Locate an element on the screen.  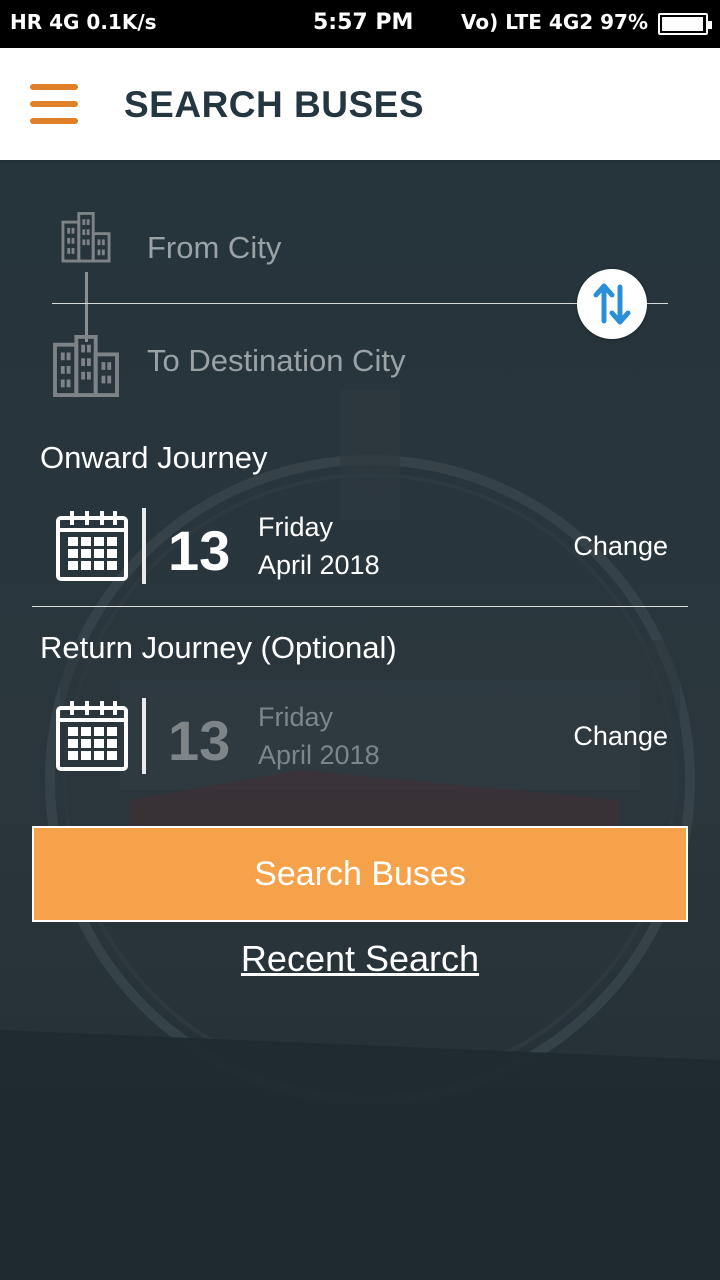
swap-cities-button is located at coordinates (612, 304).